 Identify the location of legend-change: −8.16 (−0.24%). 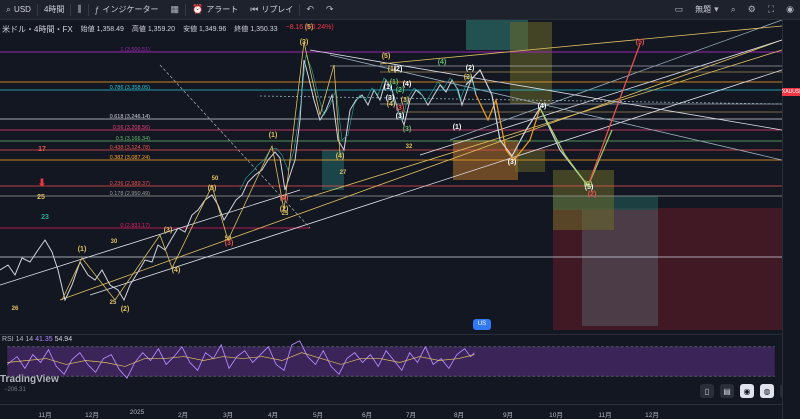
(309, 27).